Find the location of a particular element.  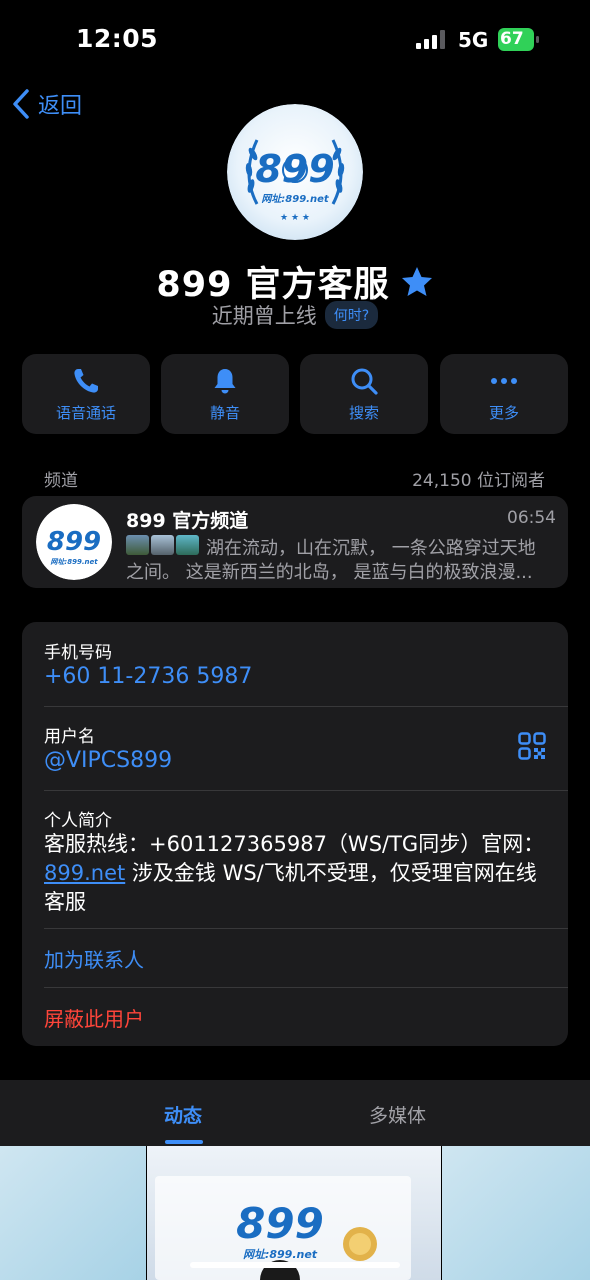

battery-icon: 67 is located at coordinates (519, 39).